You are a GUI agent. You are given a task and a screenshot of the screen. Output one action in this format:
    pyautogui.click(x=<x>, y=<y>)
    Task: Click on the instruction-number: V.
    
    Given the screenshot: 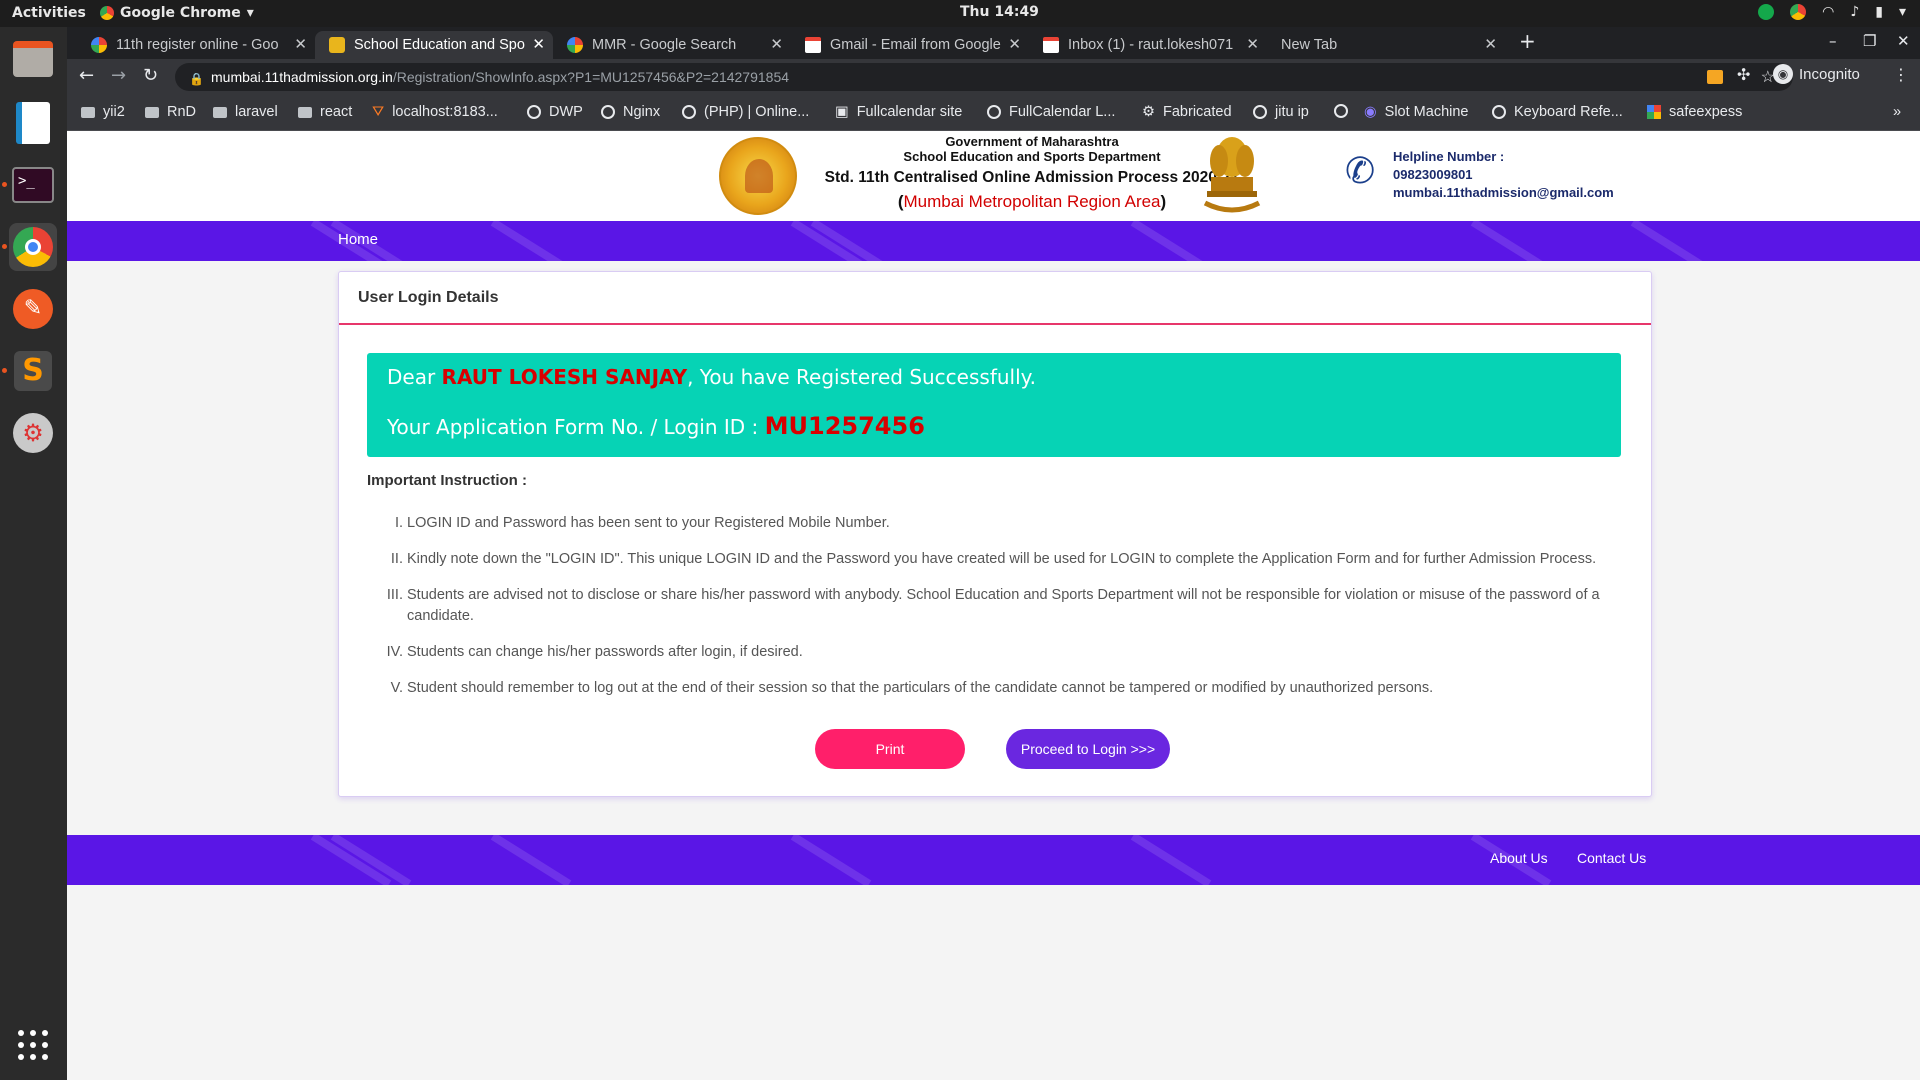 What is the action you would take?
    pyautogui.click(x=396, y=688)
    